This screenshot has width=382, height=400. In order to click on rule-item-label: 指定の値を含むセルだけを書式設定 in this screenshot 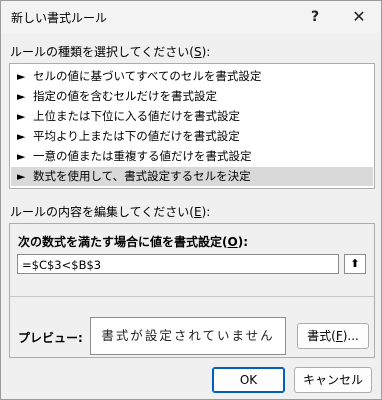, I will do `click(125, 96)`.